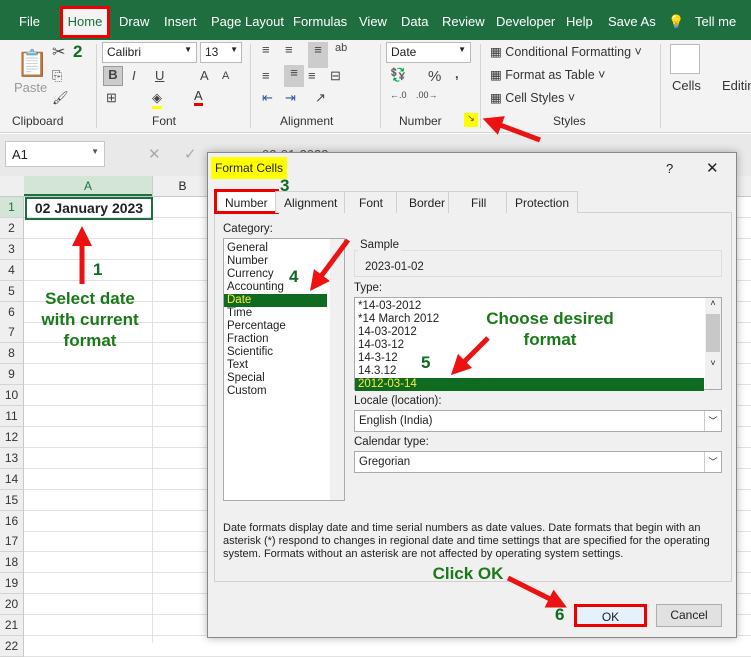  I want to click on arrow-to-date-category, so click(330, 265).